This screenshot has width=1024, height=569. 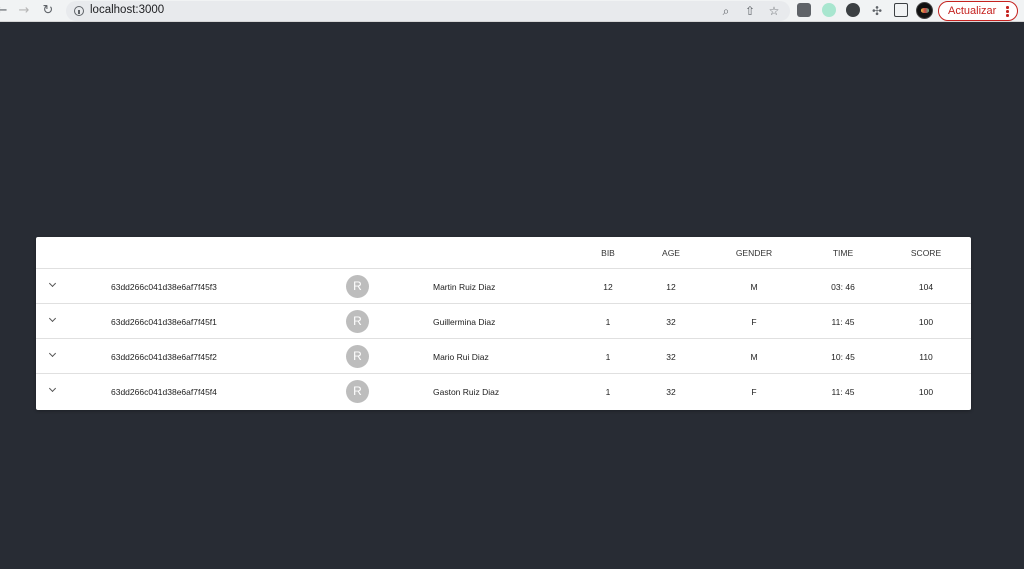 I want to click on row-name: Martin Ruiz Diaz, so click(x=464, y=287).